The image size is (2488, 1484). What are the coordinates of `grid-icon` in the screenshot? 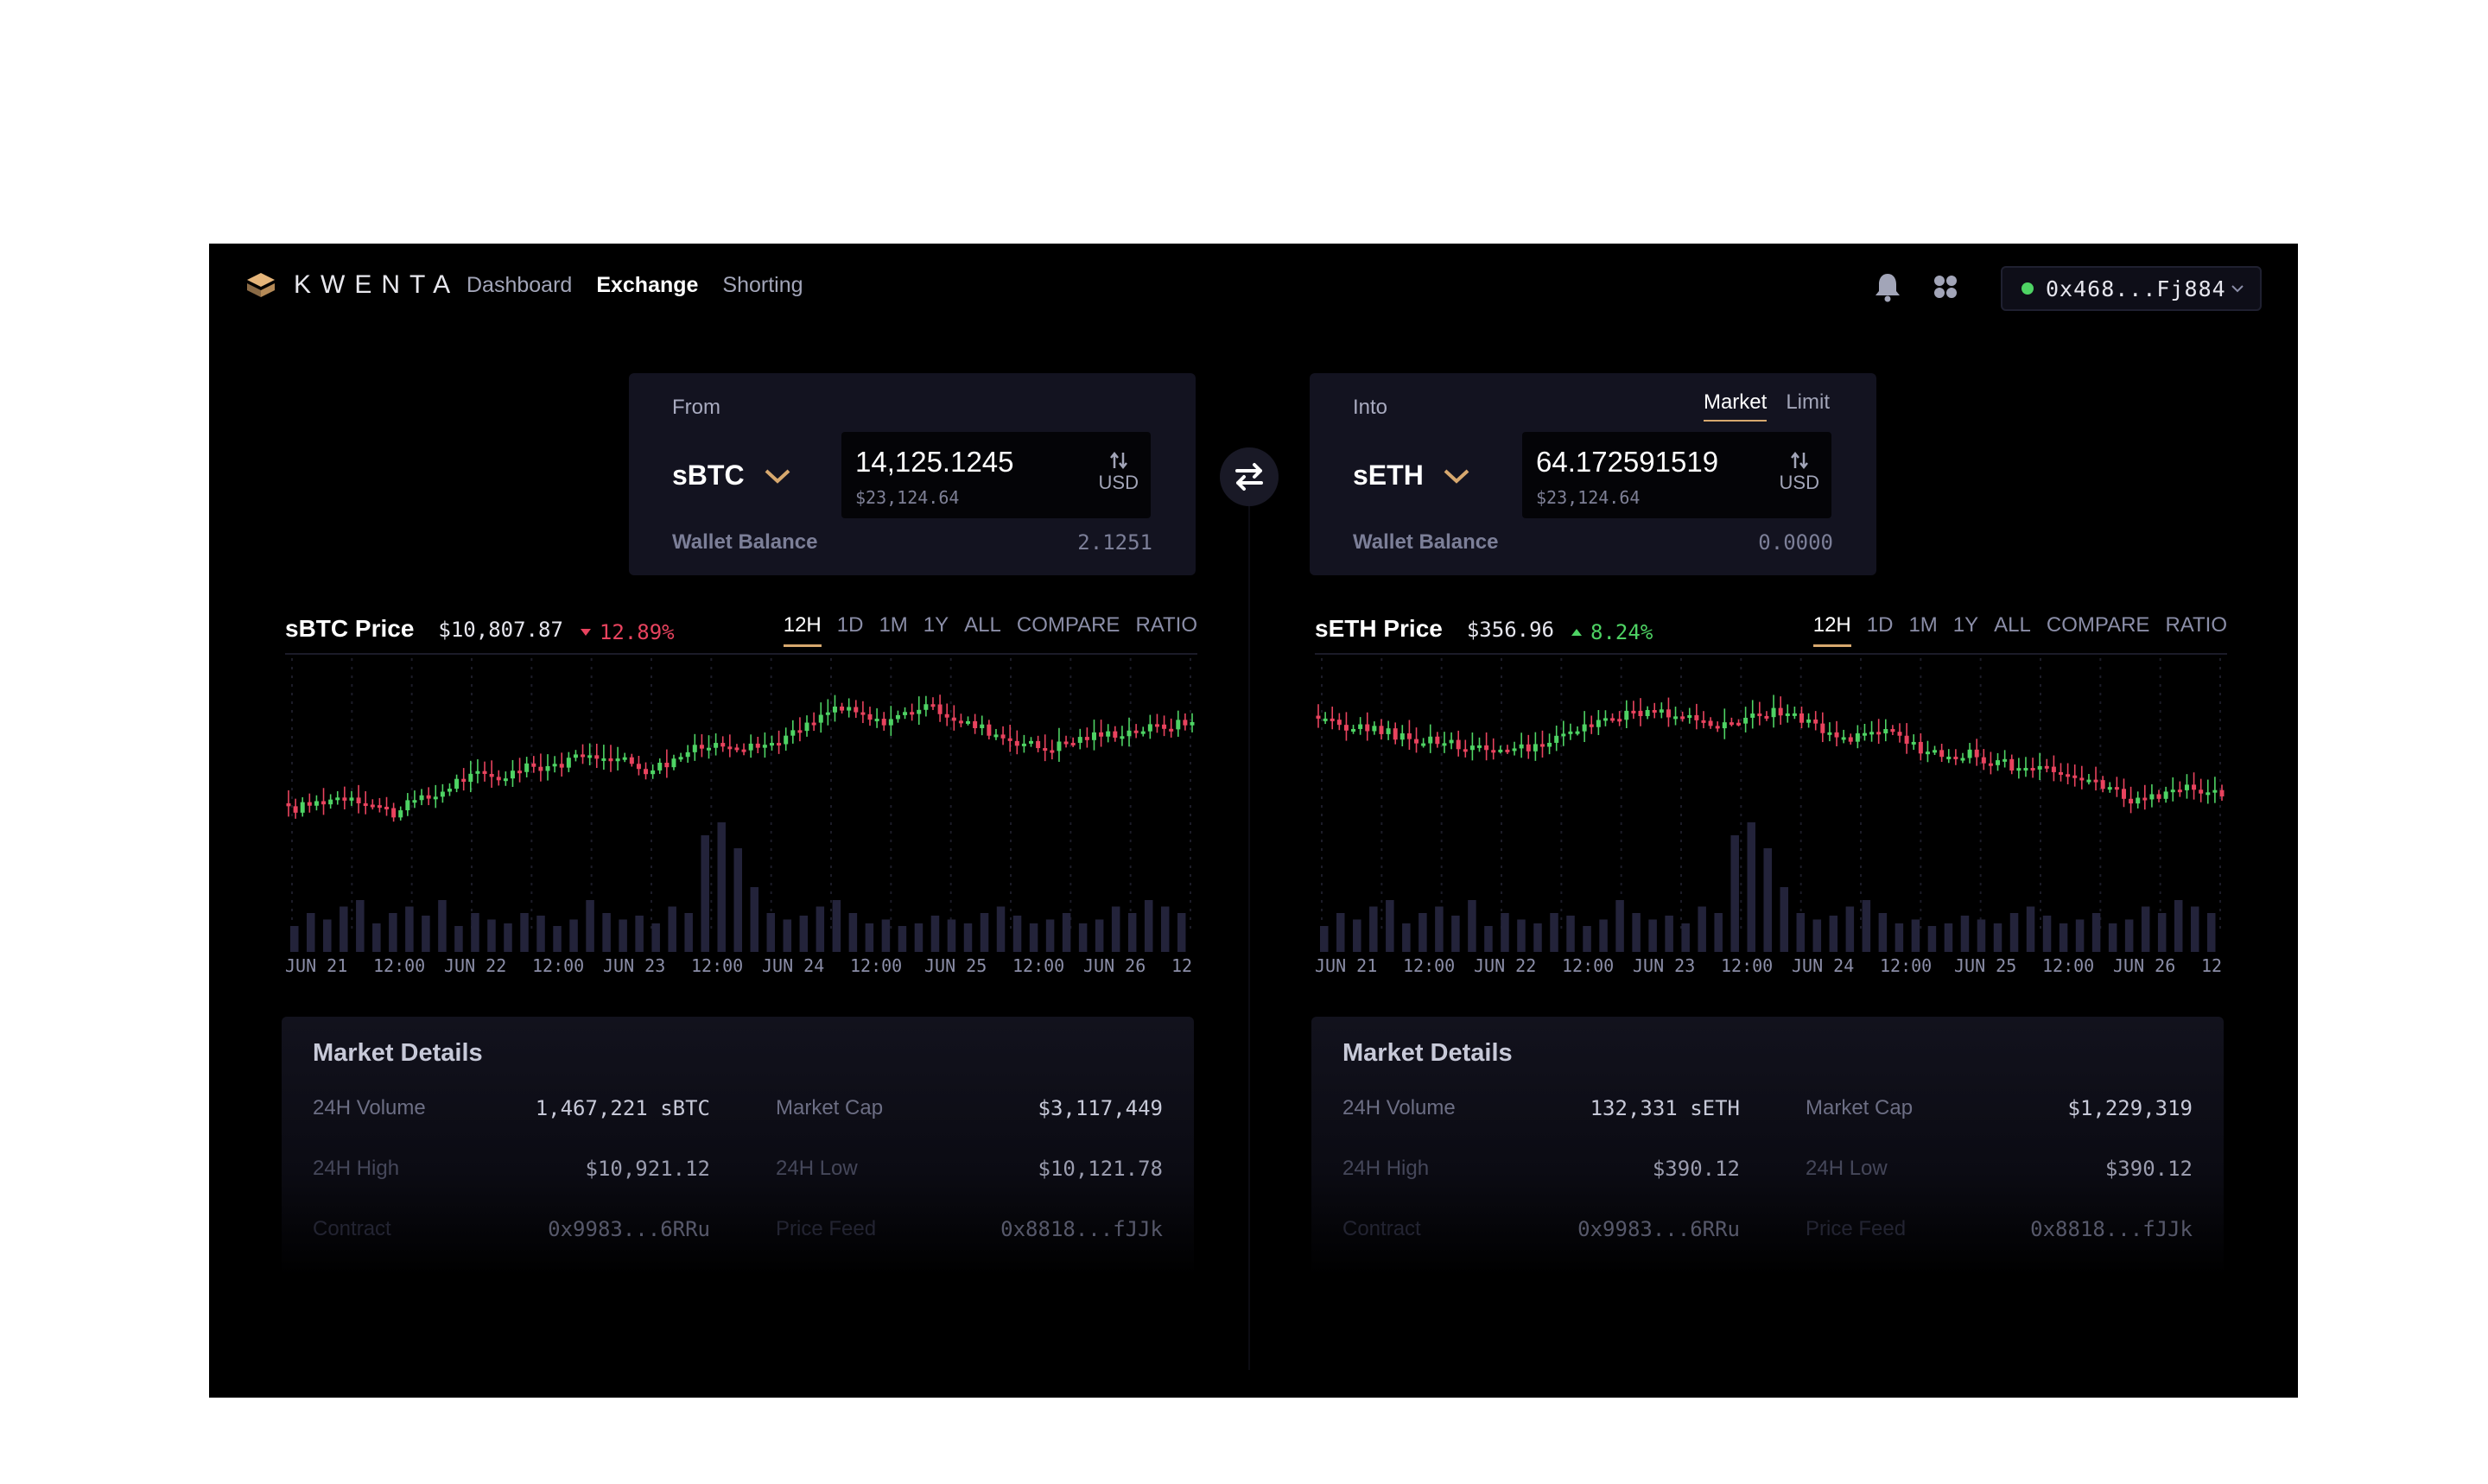 It's located at (1945, 287).